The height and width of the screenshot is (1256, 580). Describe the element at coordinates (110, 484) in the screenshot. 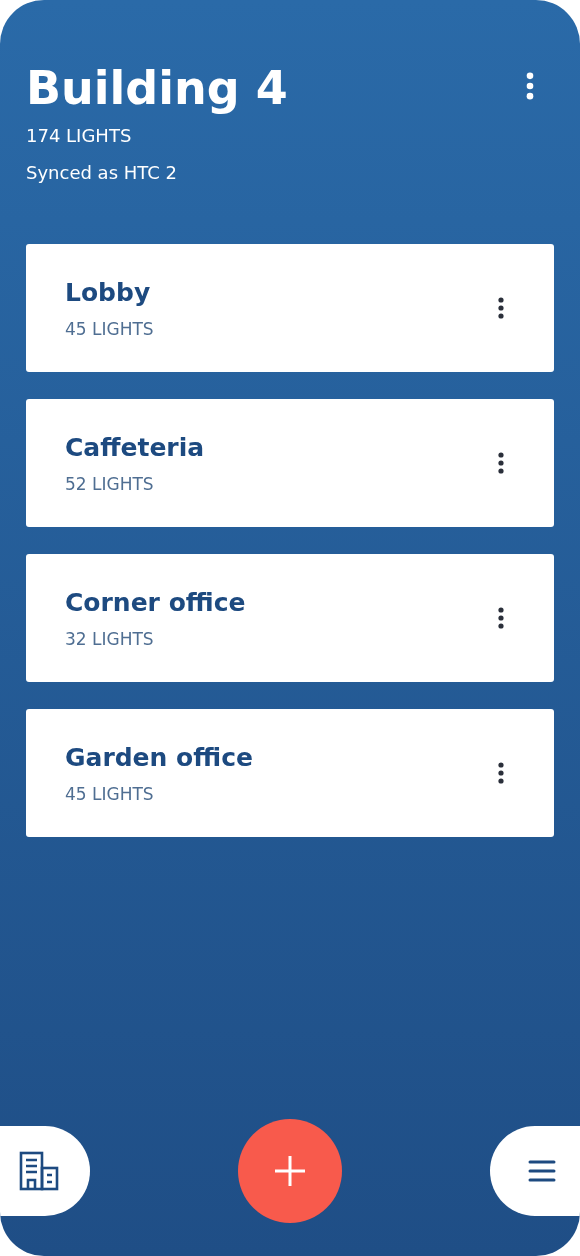

I see `room-light-count: 52 LIGHTS` at that location.